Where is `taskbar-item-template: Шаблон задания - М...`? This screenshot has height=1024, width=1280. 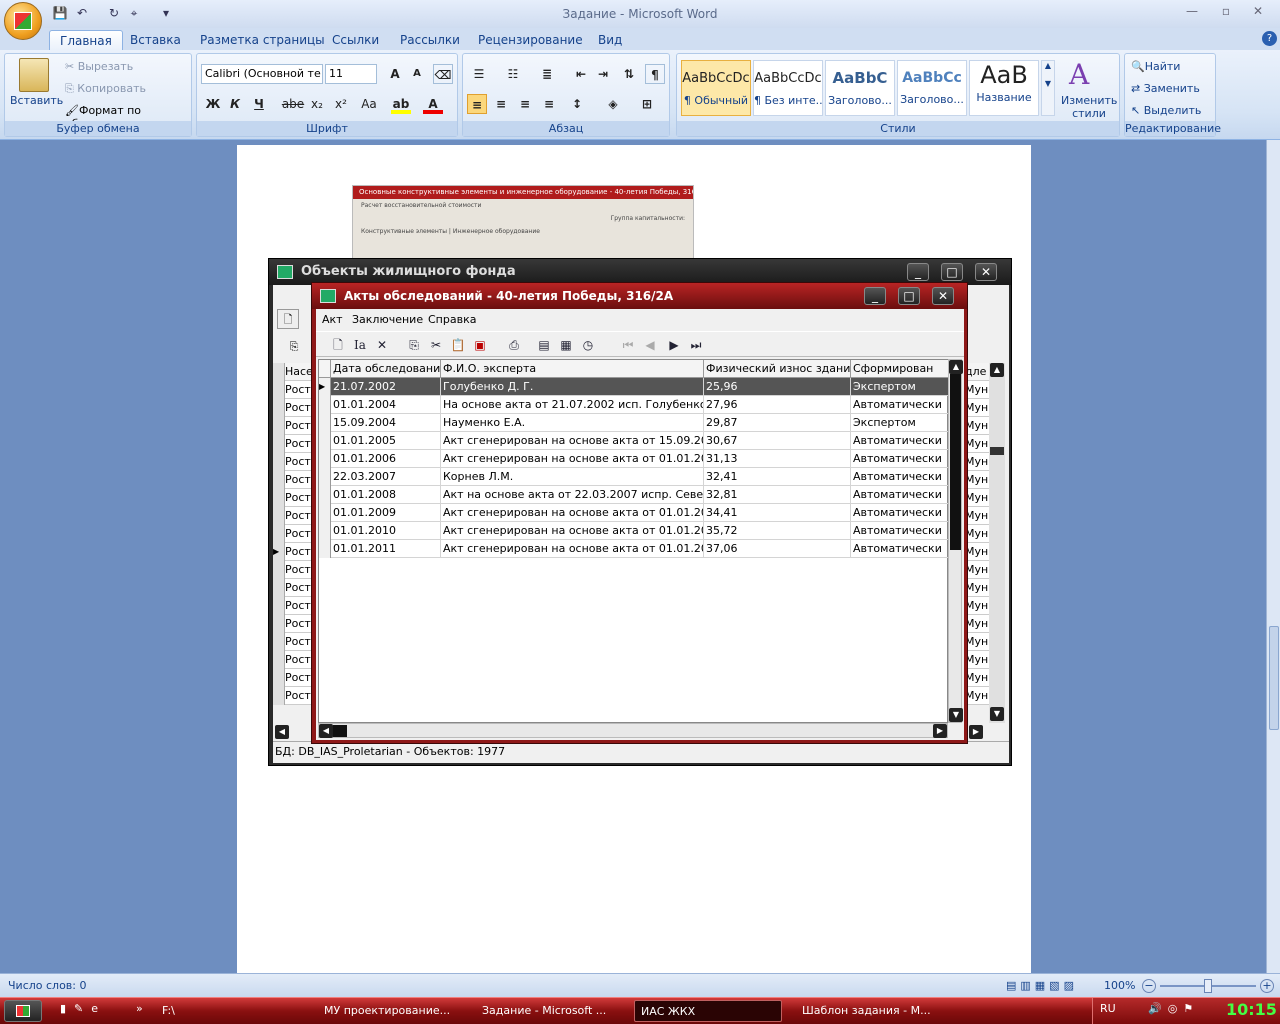 taskbar-item-template: Шаблон задания - М... is located at coordinates (871, 1011).